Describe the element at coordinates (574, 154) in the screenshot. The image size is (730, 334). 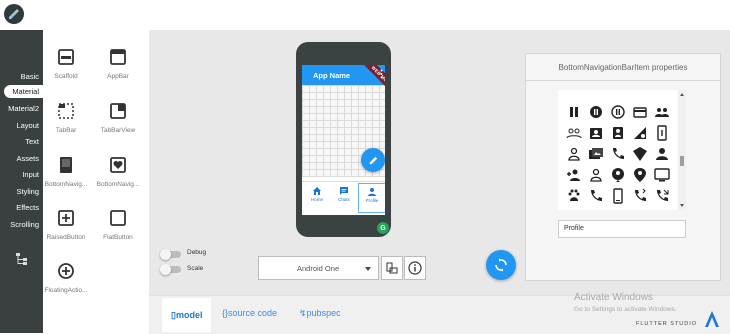
I see `person-outline-icon` at that location.